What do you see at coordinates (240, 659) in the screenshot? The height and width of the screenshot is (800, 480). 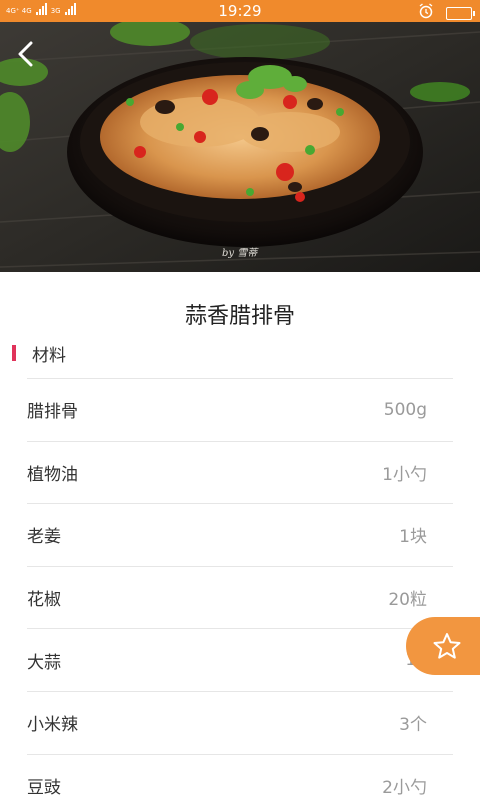 I see `ingredient-row: 大蒜 18` at bounding box center [240, 659].